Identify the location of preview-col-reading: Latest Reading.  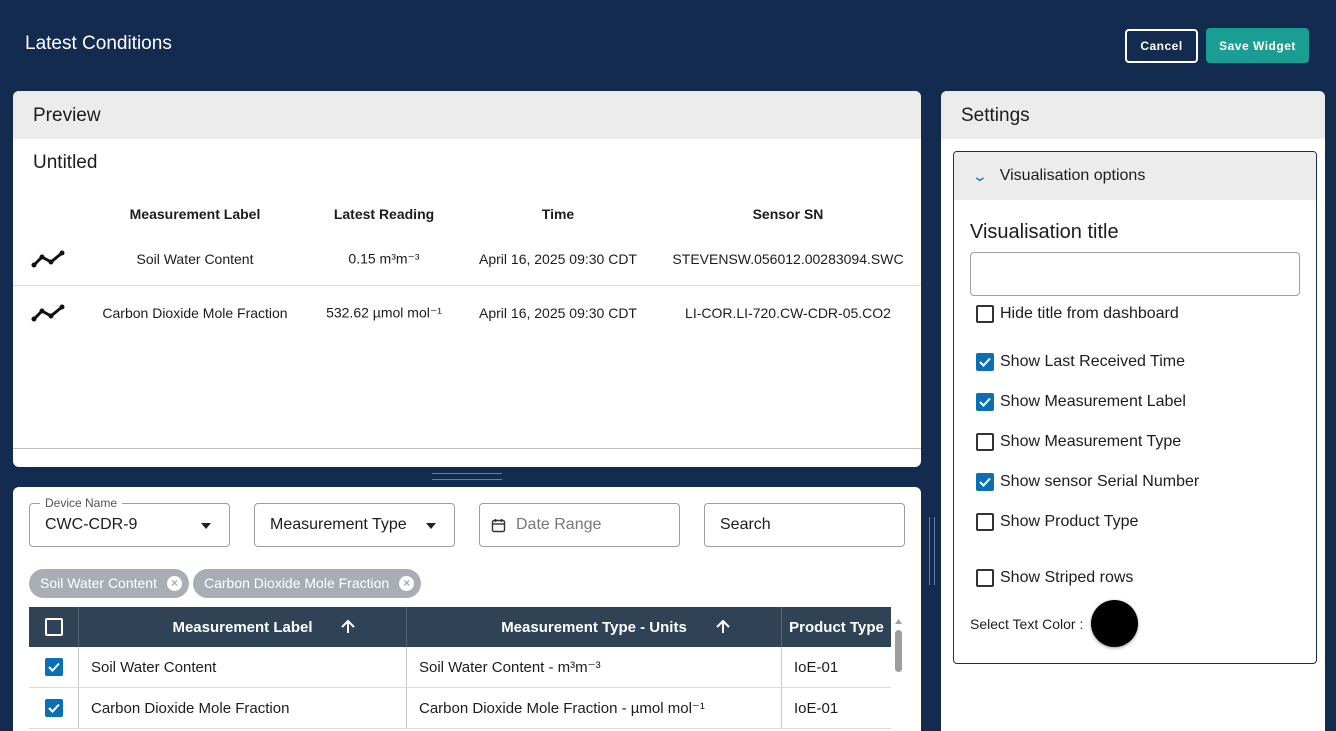
(384, 214).